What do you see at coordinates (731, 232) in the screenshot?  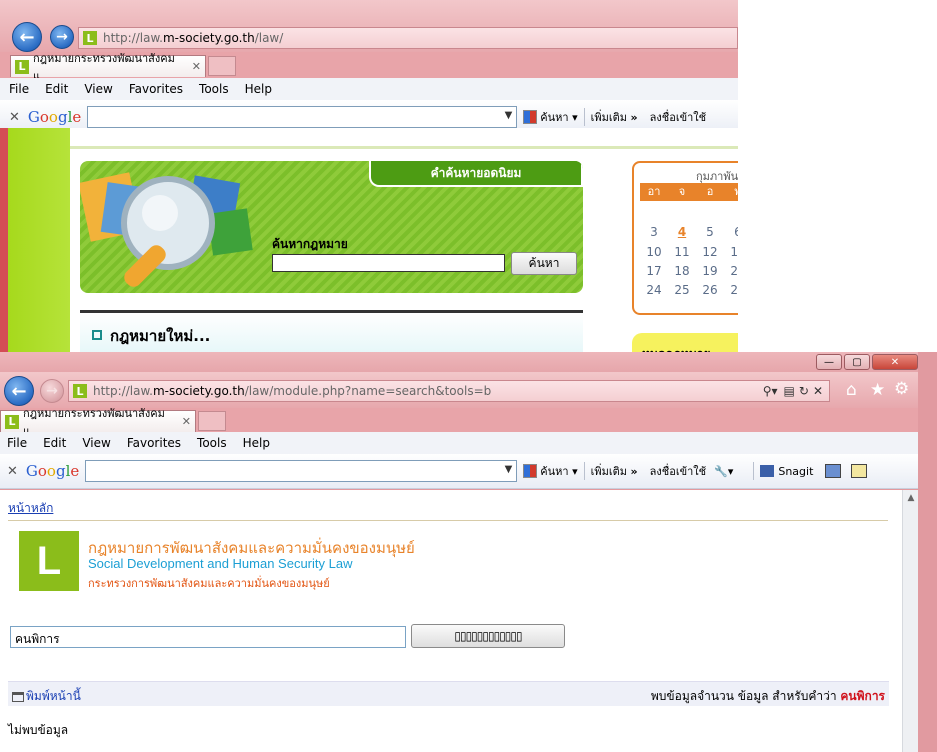 I see `calendar-day: 6` at bounding box center [731, 232].